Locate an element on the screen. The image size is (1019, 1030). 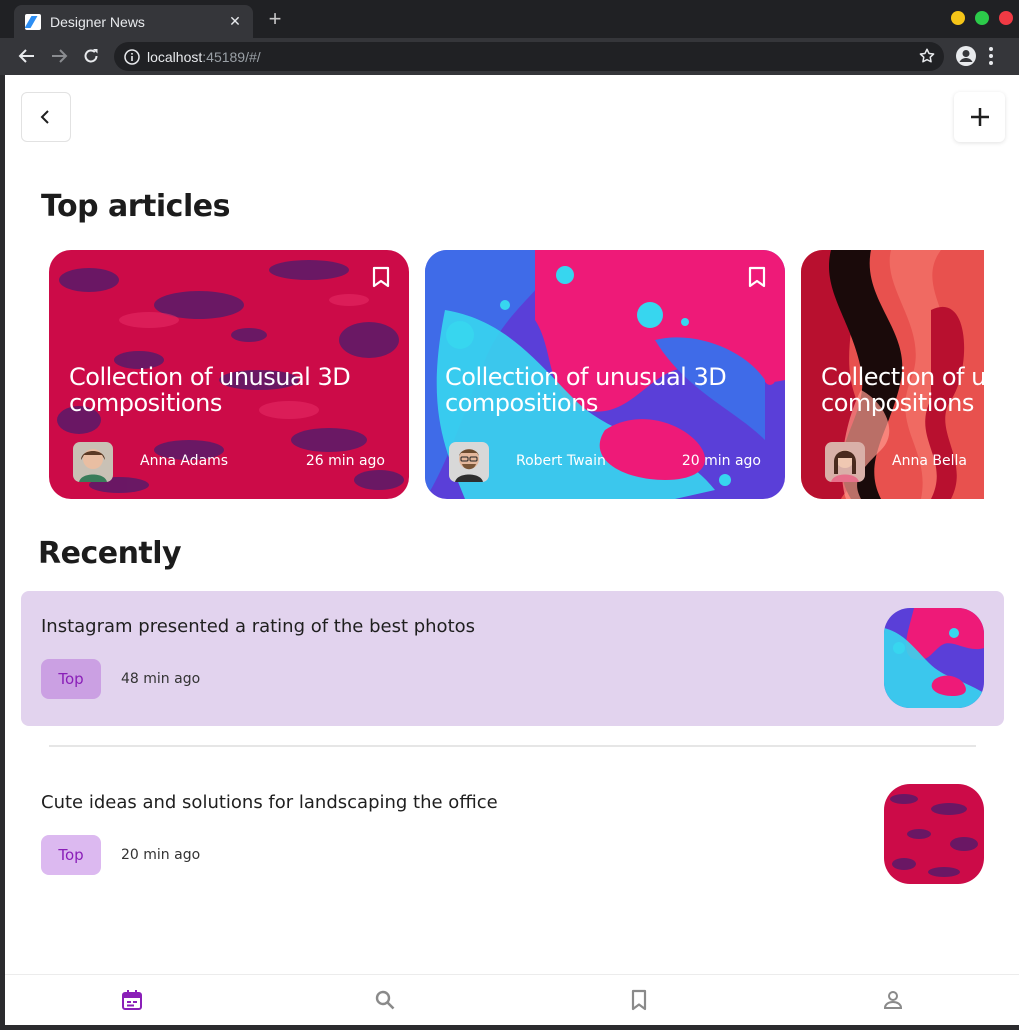
bookmark-icon is located at coordinates (639, 1000).